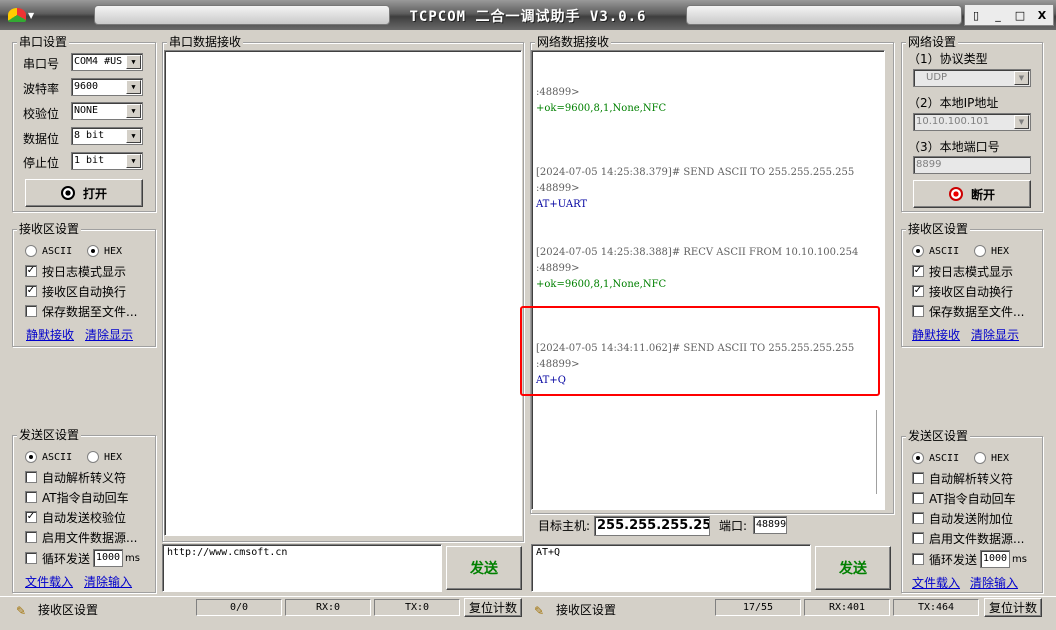 The image size is (1056, 630). What do you see at coordinates (31, 517) in the screenshot?
I see `left-send-auto-check-checkbox: ✓` at bounding box center [31, 517].